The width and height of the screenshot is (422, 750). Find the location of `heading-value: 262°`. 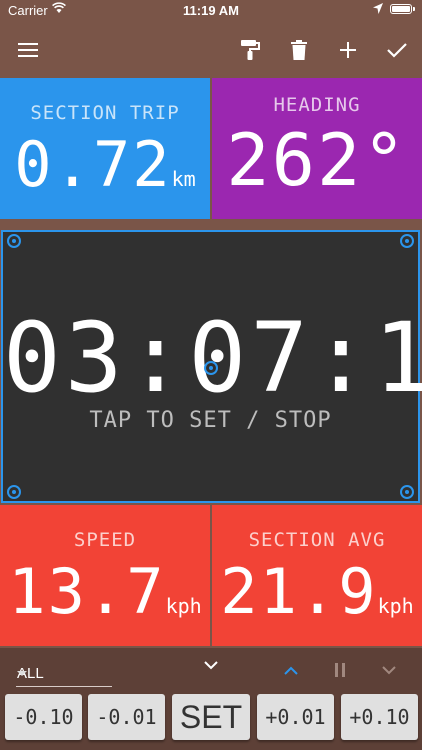

heading-value: 262° is located at coordinates (317, 160).